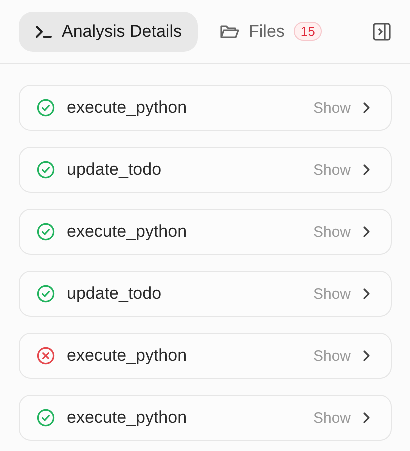 The image size is (410, 451). Describe the element at coordinates (271, 32) in the screenshot. I see `tab: Files 15` at that location.